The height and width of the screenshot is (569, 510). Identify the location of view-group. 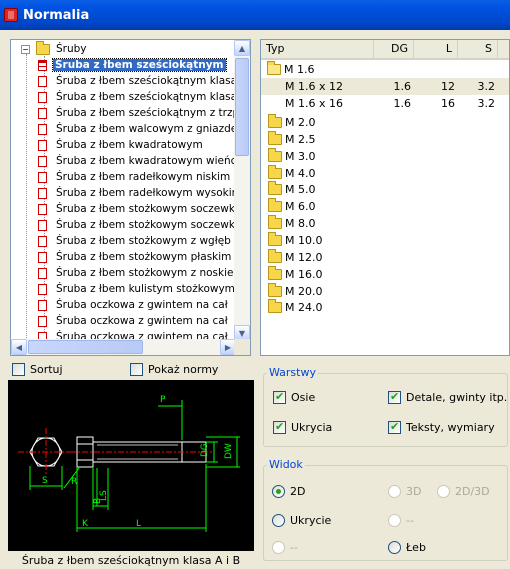
(385, 513).